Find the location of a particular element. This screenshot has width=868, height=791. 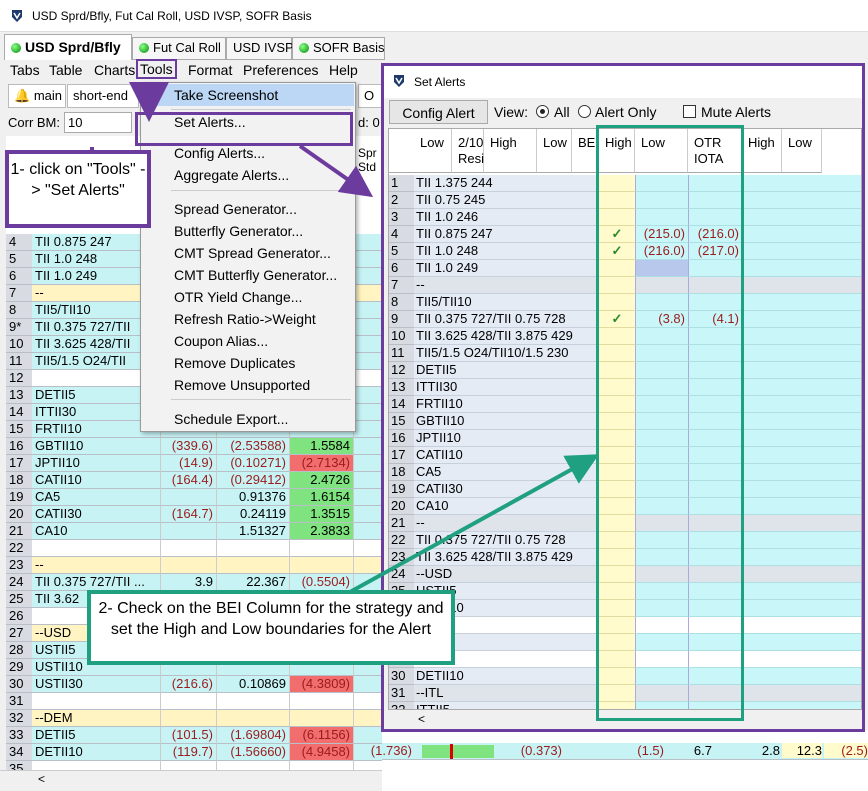

arrow-to-bei is located at coordinates (474, 524).